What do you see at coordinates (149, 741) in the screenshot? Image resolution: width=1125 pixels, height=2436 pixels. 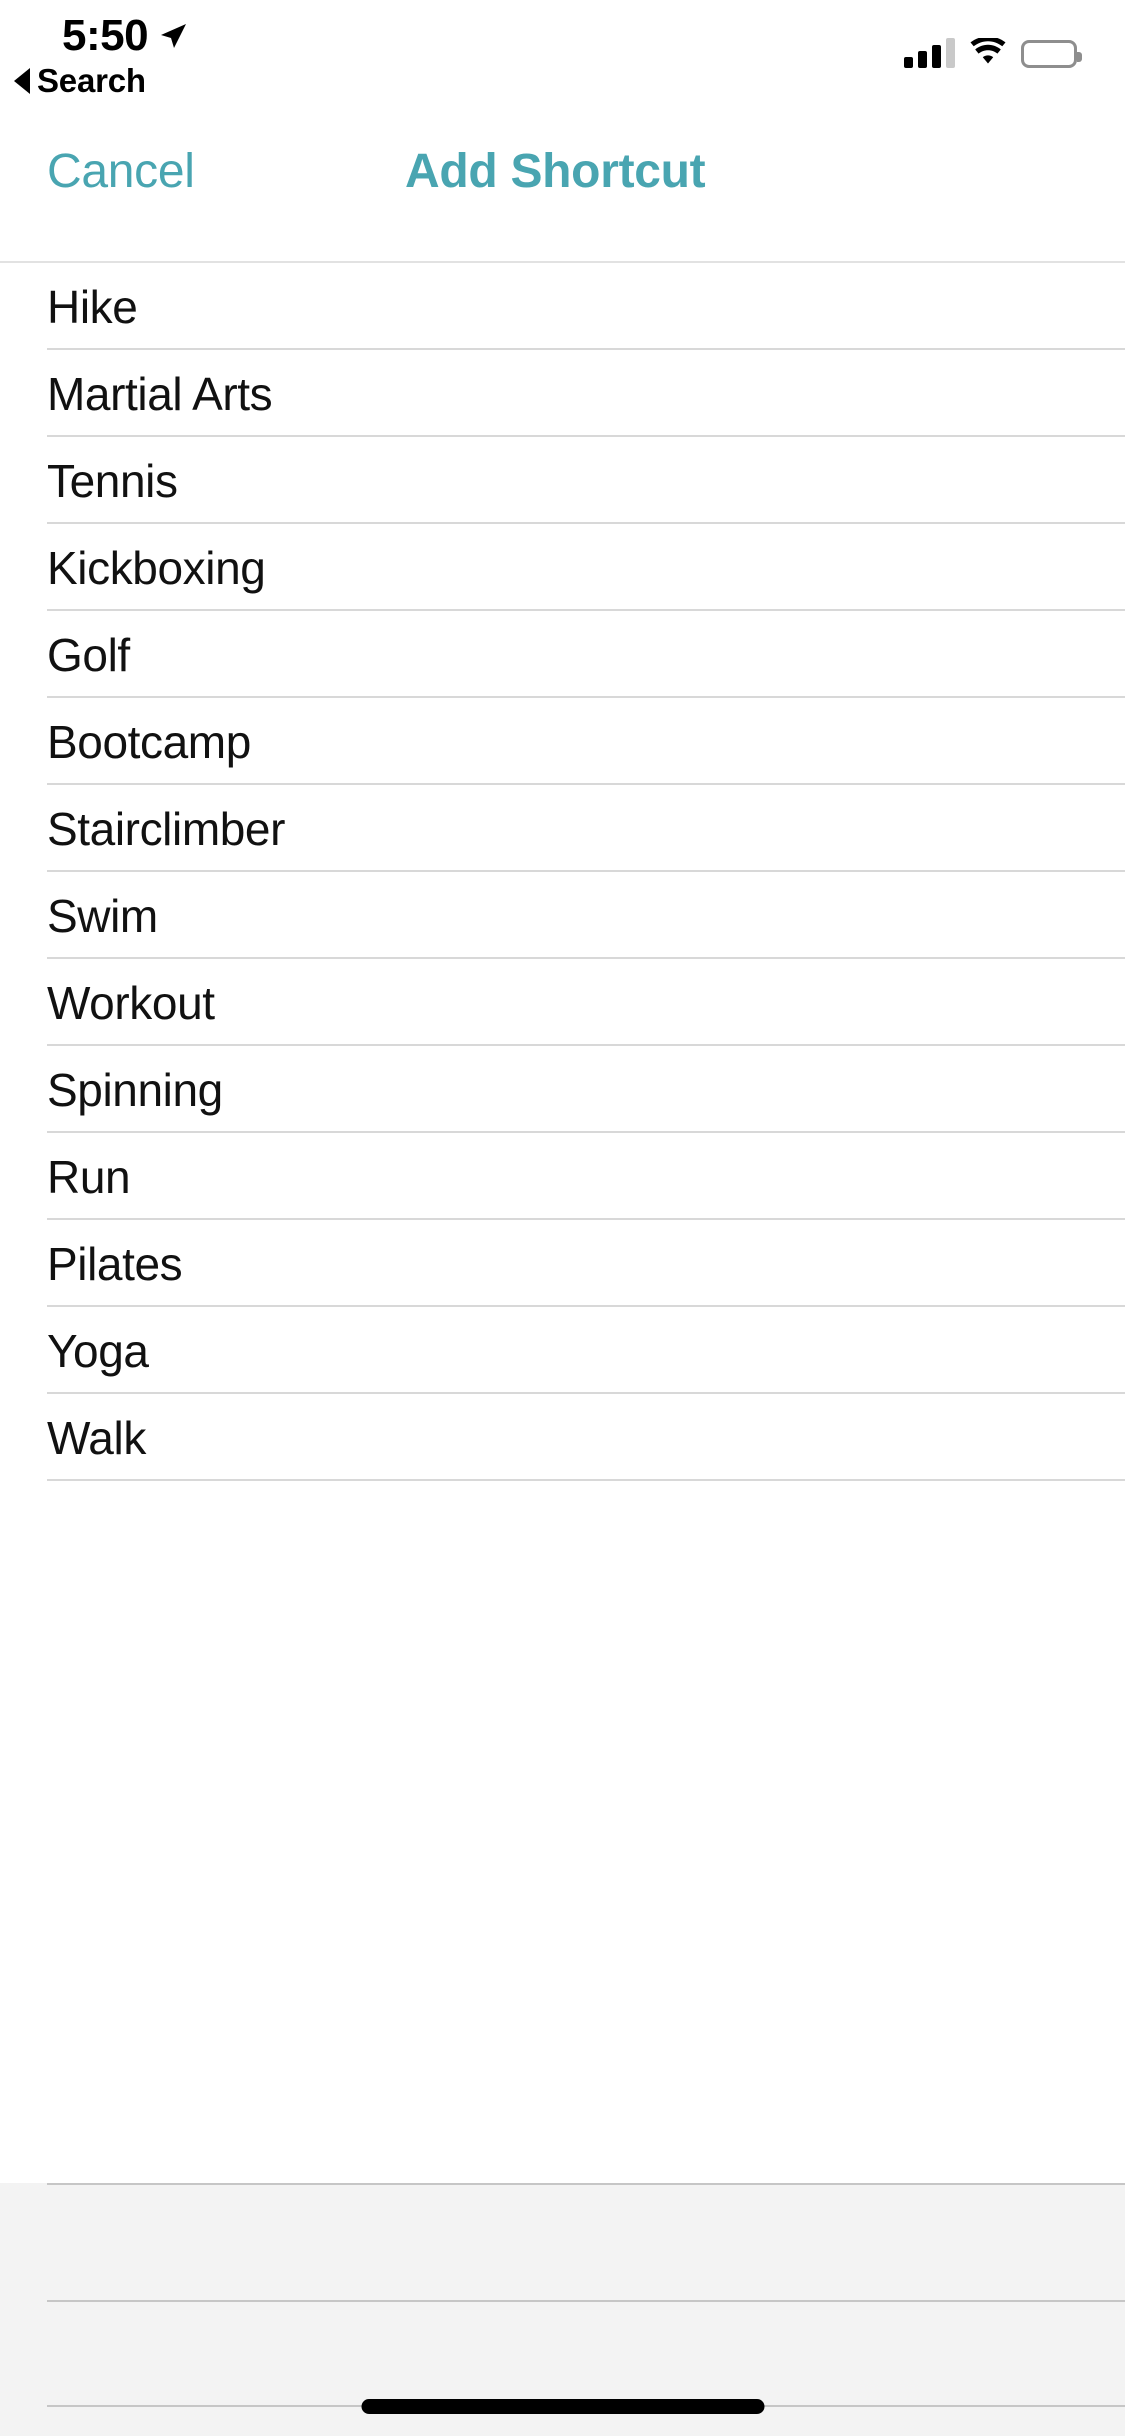 I see `list-item-label: Bootcamp` at bounding box center [149, 741].